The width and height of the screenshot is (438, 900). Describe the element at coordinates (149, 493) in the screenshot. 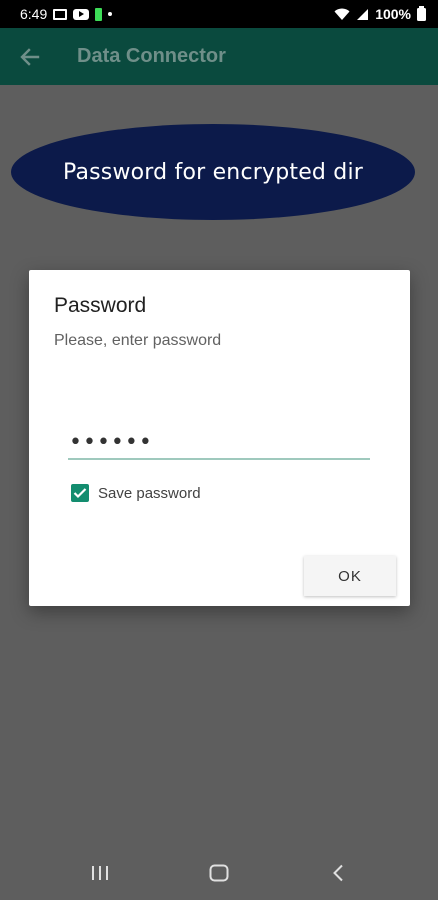

I see `save-password-label: Save password` at that location.